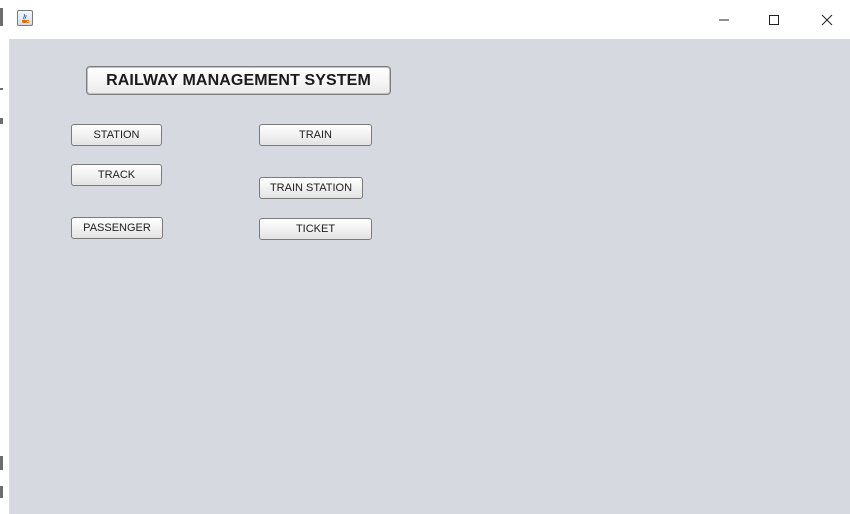 This screenshot has height=514, width=850. I want to click on track-button: TRACK, so click(116, 175).